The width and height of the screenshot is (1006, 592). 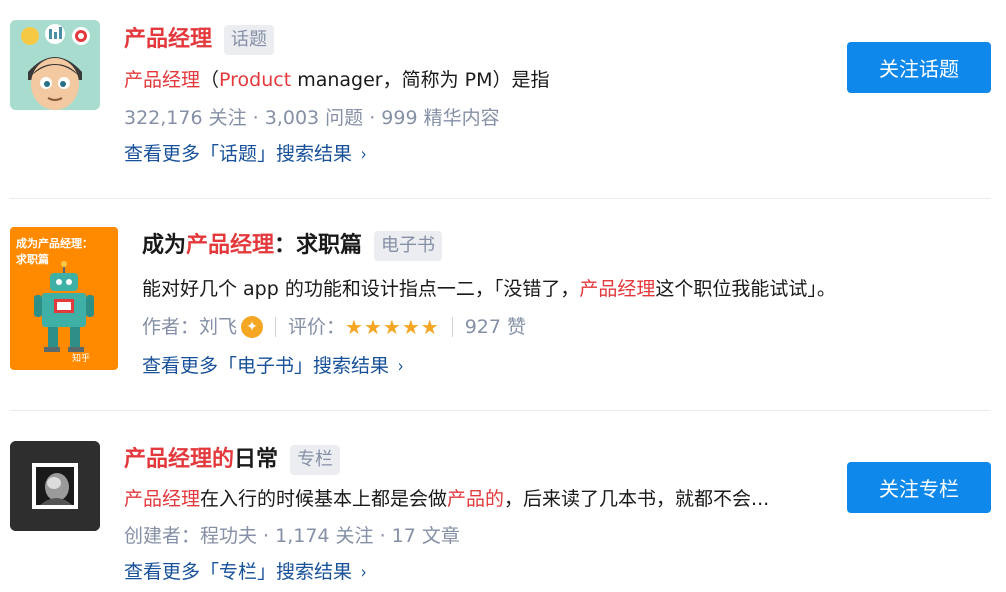 What do you see at coordinates (266, 366) in the screenshot?
I see `more-link-label: 查看更多「电子书」搜索结果` at bounding box center [266, 366].